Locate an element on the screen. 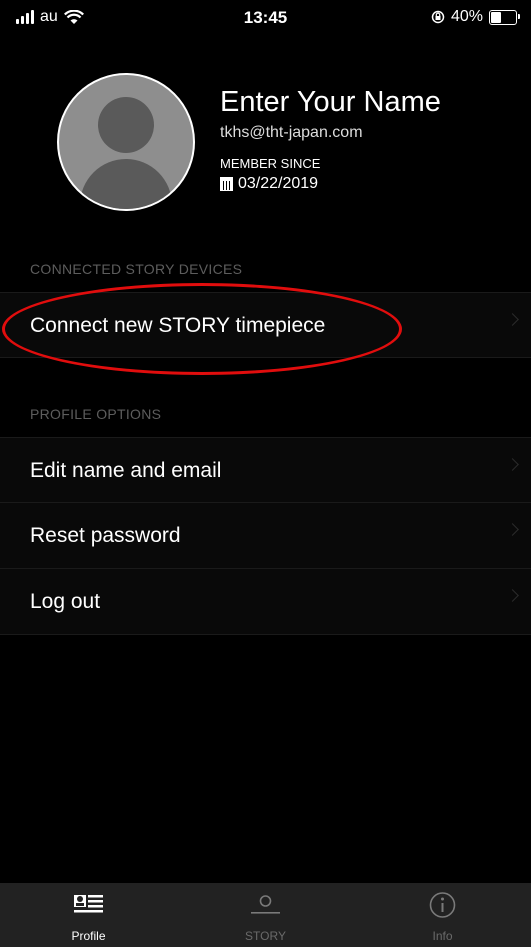  connect-new-timepiece-label: Connect new STORY timepiece is located at coordinates (178, 325).